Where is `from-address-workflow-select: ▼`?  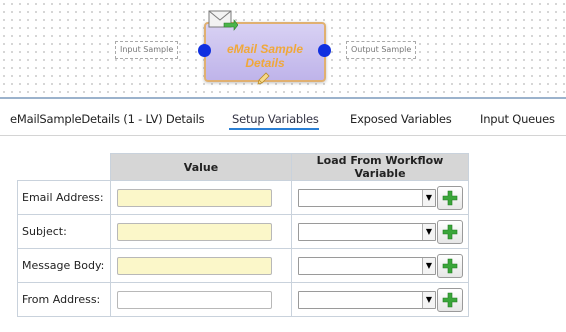
from-address-workflow-select: ▼ is located at coordinates (367, 300).